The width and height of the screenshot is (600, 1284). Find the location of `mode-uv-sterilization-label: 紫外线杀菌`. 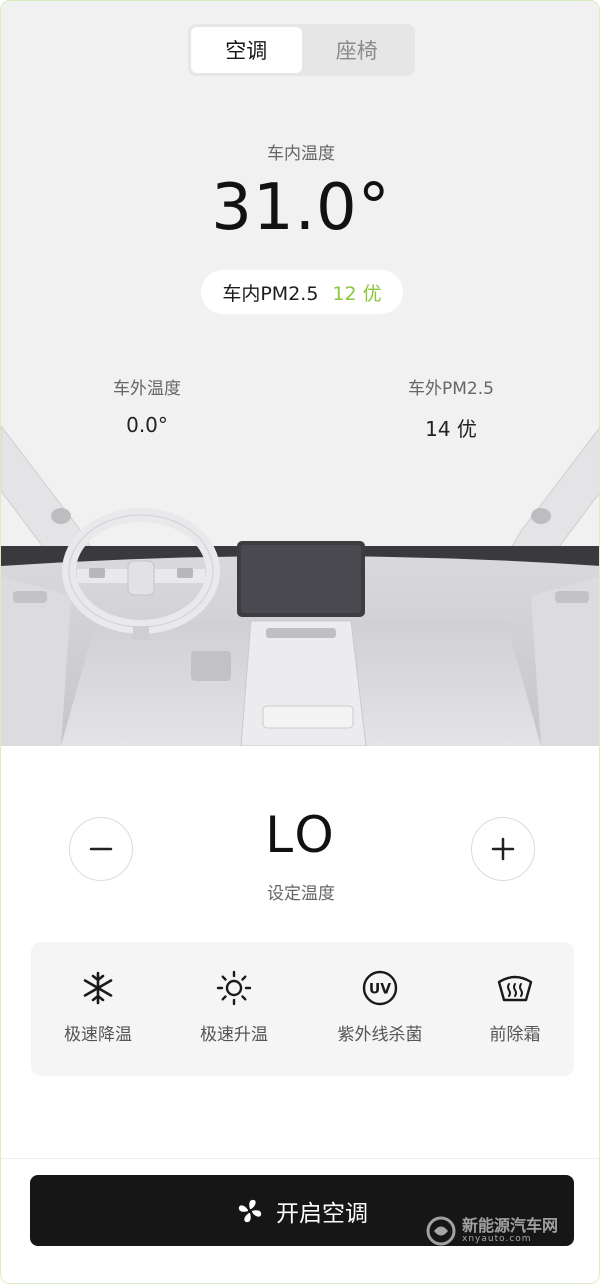

mode-uv-sterilization-label: 紫外线杀菌 is located at coordinates (380, 1035).